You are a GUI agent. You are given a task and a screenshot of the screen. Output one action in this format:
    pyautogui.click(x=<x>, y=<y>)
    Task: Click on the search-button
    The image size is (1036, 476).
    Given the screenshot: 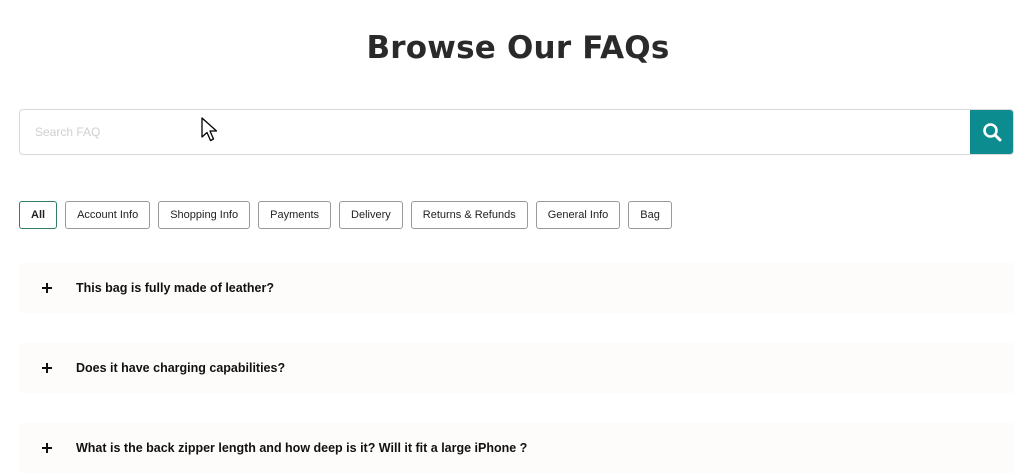 What is the action you would take?
    pyautogui.click(x=991, y=132)
    